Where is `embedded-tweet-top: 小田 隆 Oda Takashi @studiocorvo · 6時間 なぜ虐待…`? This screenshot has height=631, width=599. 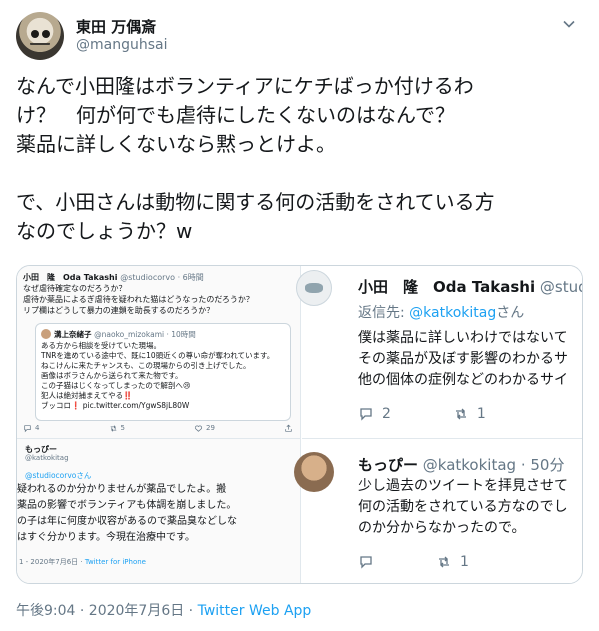 embedded-tweet-top: 小田 隆 Oda Takashi @studiocorvo · 6時間 なぜ虐待… is located at coordinates (159, 350).